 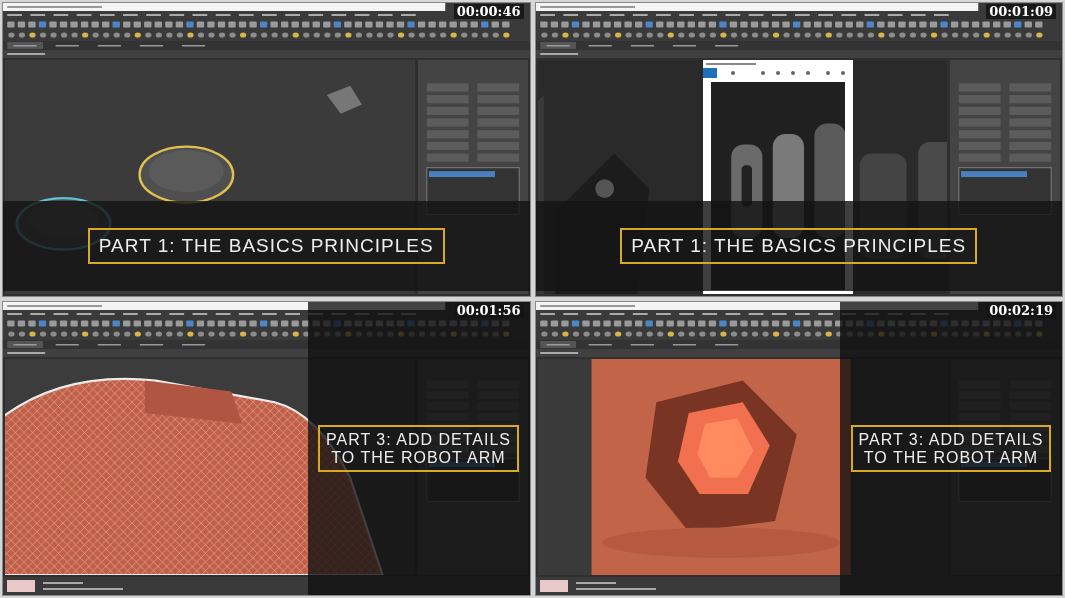 What do you see at coordinates (1021, 11) in the screenshot?
I see `timestamp: 00:01:09` at bounding box center [1021, 11].